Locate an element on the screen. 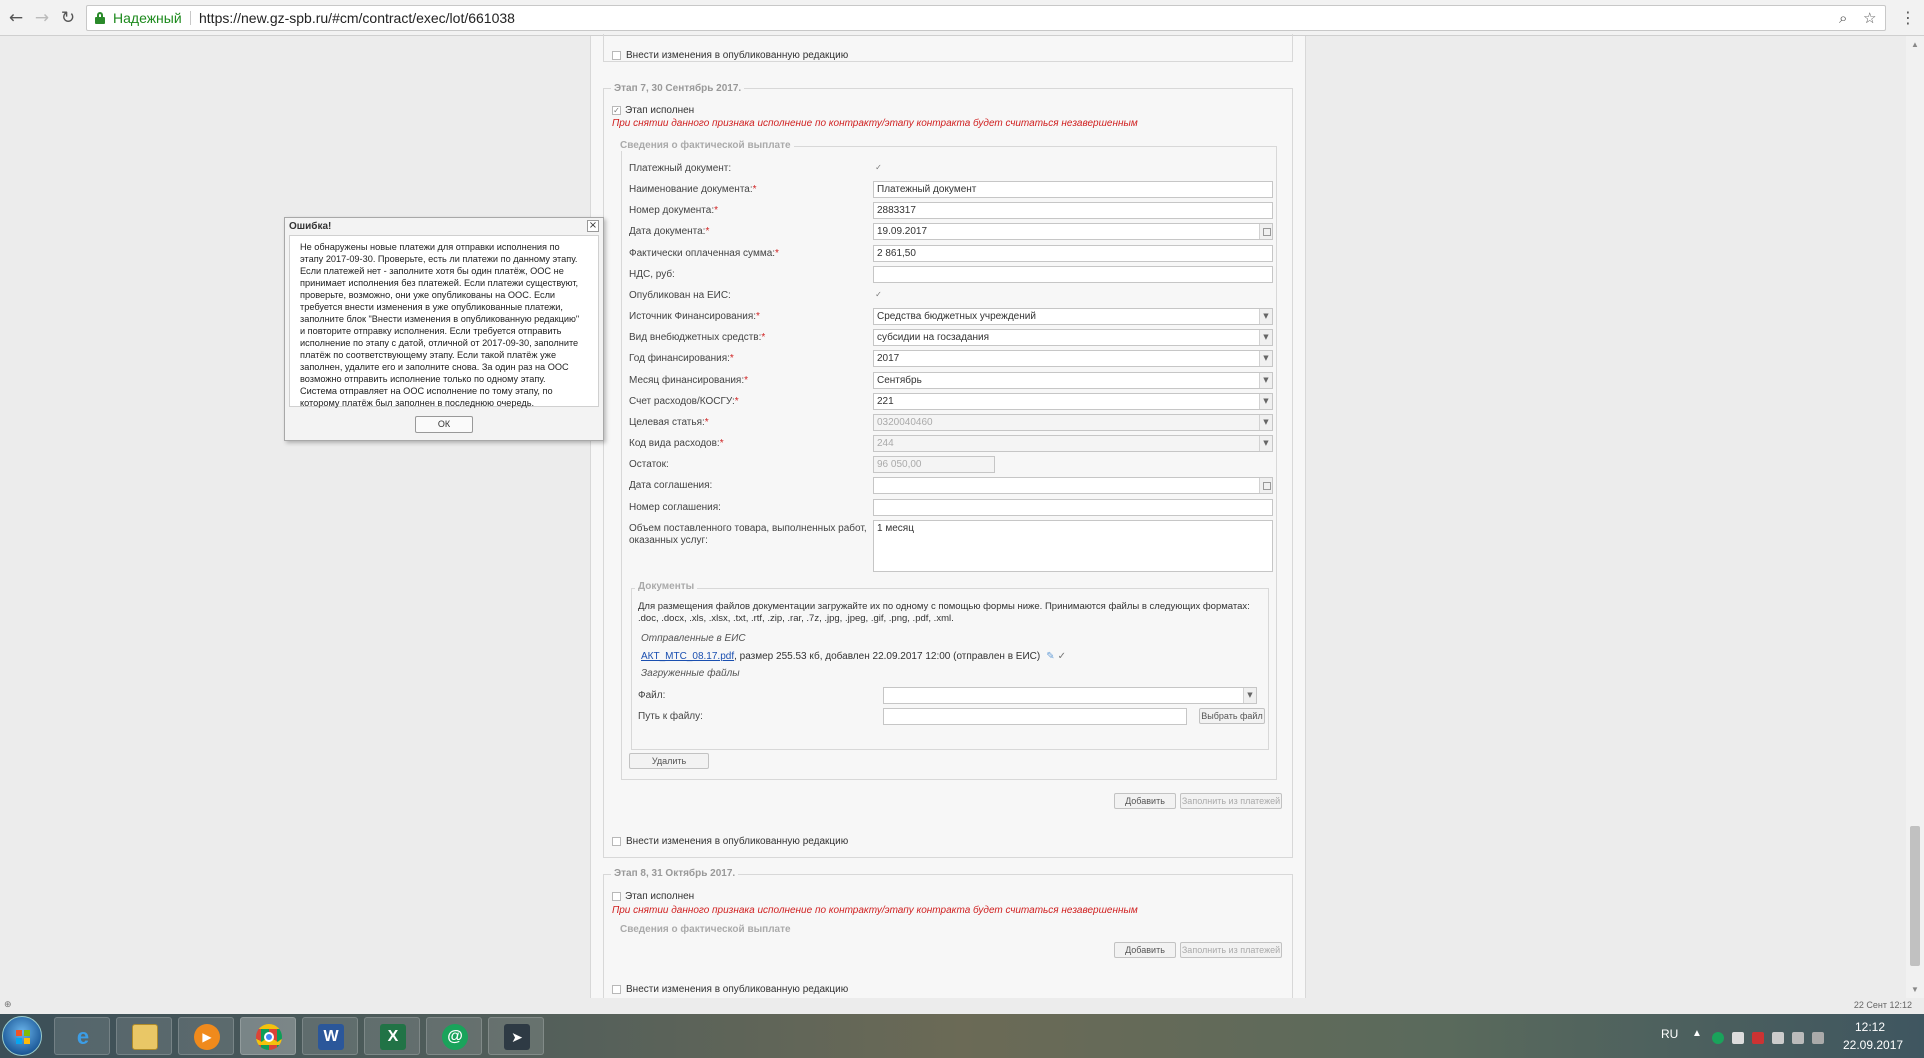 This screenshot has width=1924, height=1058. vat-field is located at coordinates (1073, 274).